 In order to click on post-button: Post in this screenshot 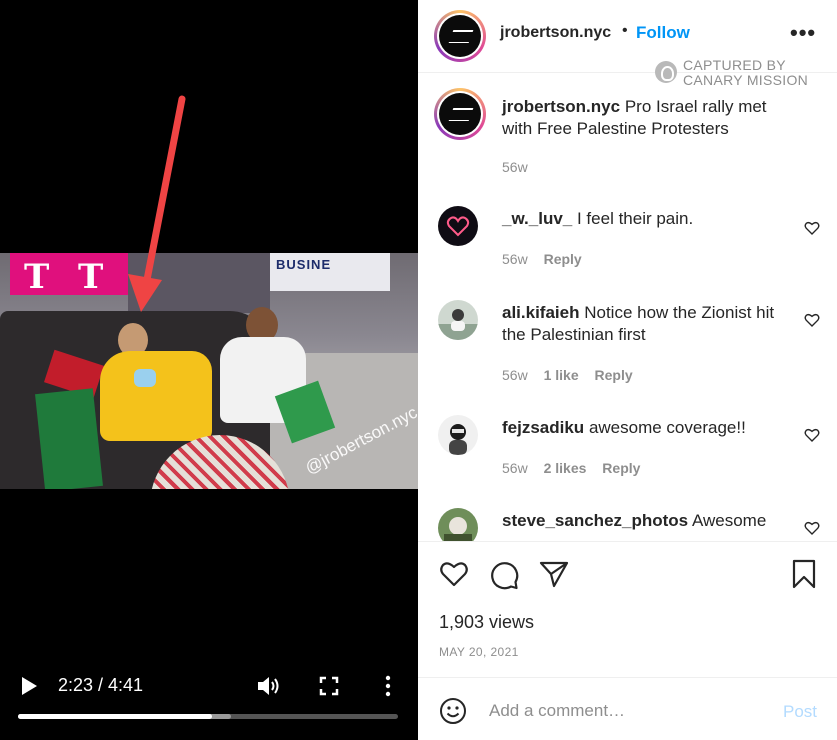, I will do `click(800, 712)`.